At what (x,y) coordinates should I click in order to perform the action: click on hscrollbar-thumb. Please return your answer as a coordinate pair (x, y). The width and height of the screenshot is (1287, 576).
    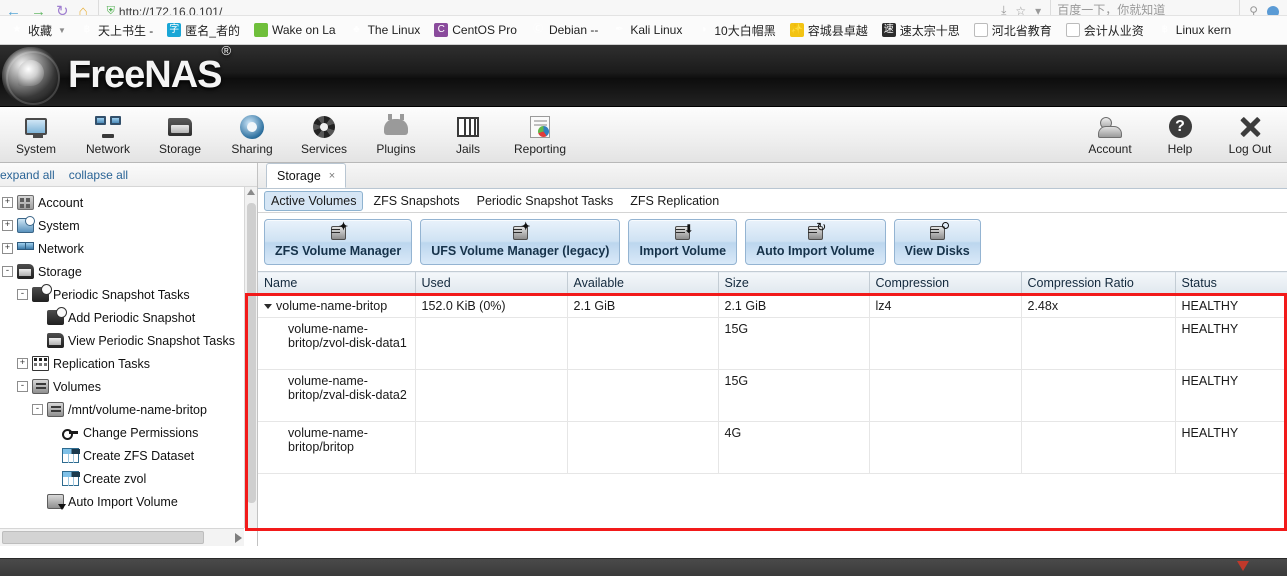
    Looking at the image, I should click on (103, 537).